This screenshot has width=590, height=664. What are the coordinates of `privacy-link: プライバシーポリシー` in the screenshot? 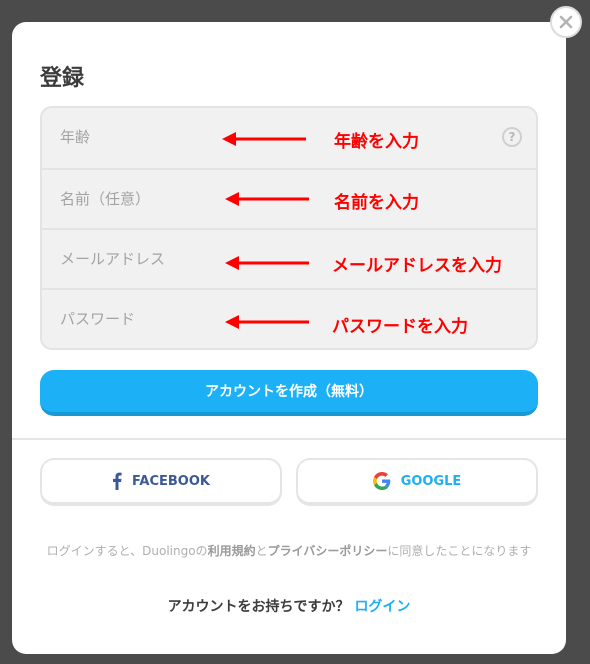 It's located at (328, 551).